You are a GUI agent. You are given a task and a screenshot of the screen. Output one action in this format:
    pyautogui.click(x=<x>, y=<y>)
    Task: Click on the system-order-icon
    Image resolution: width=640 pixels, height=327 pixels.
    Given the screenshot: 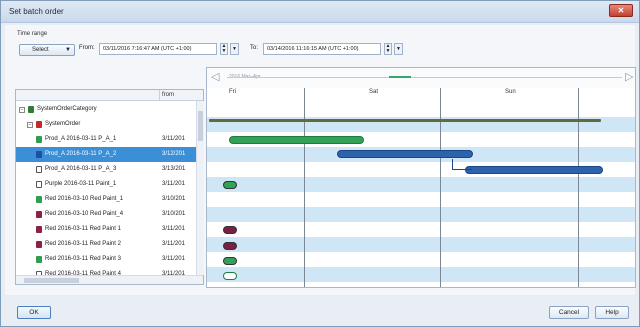 What is the action you would take?
    pyautogui.click(x=39, y=124)
    